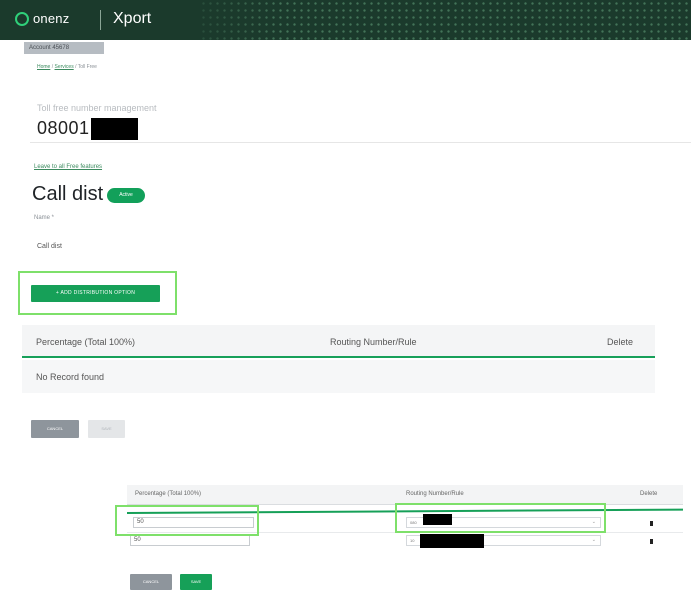  I want to click on header-fade, so click(220, 20).